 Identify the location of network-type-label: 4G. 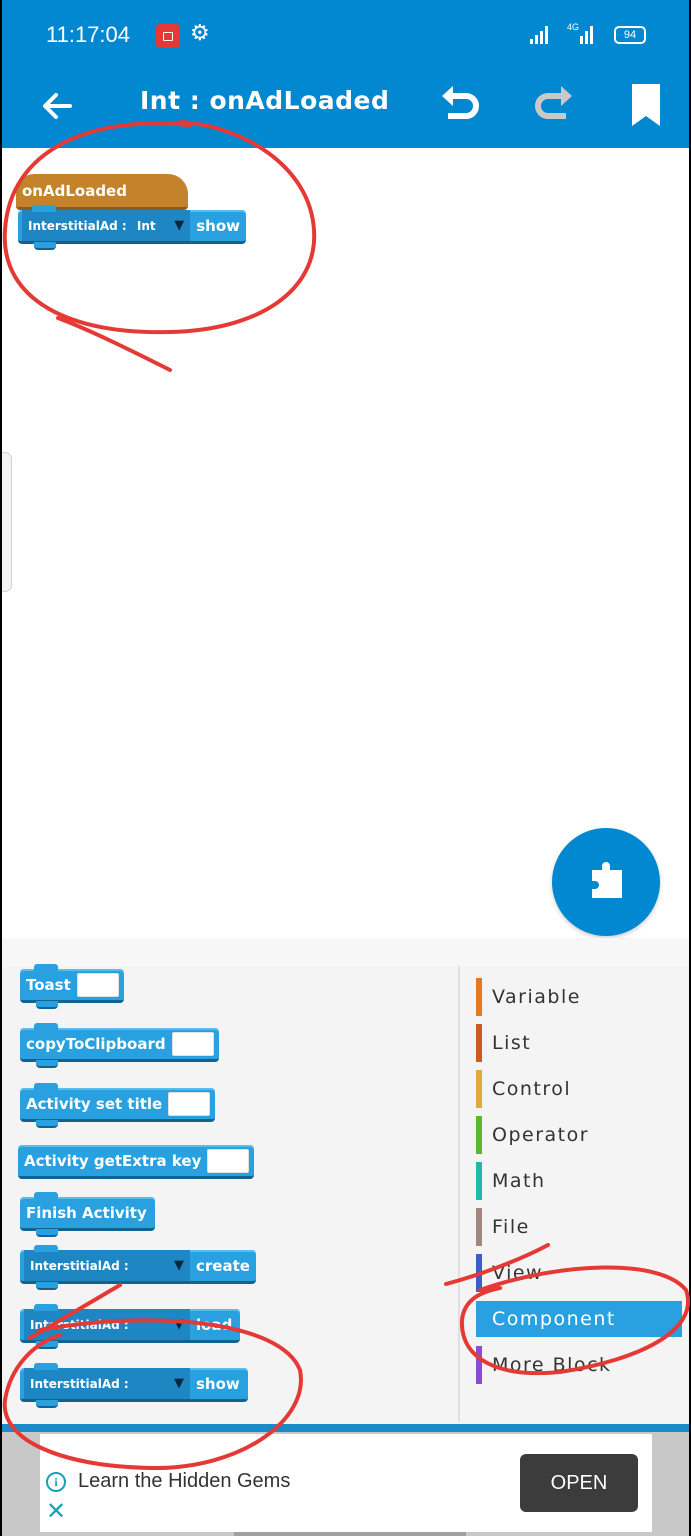
(573, 27).